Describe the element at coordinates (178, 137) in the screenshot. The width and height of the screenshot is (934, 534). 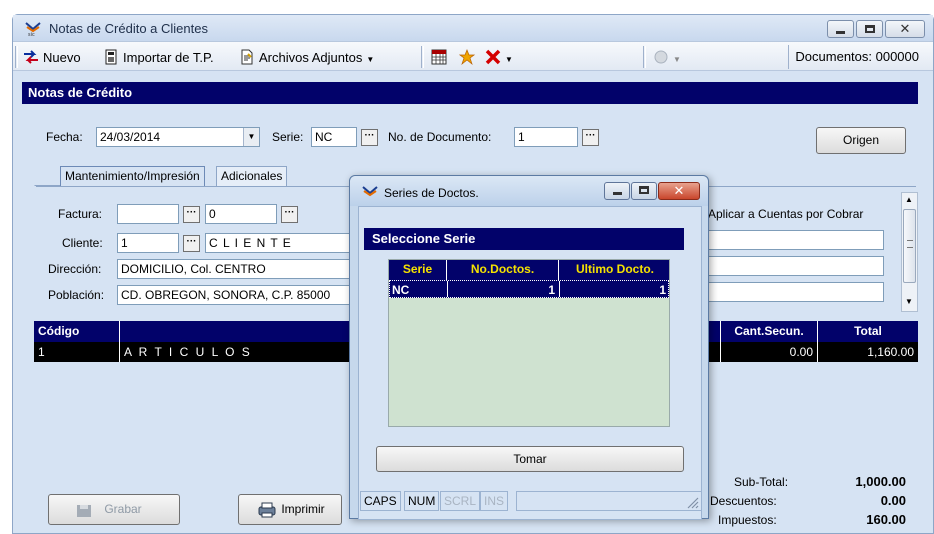
I see `fecha-combo: 24/03/2014 ▼` at that location.